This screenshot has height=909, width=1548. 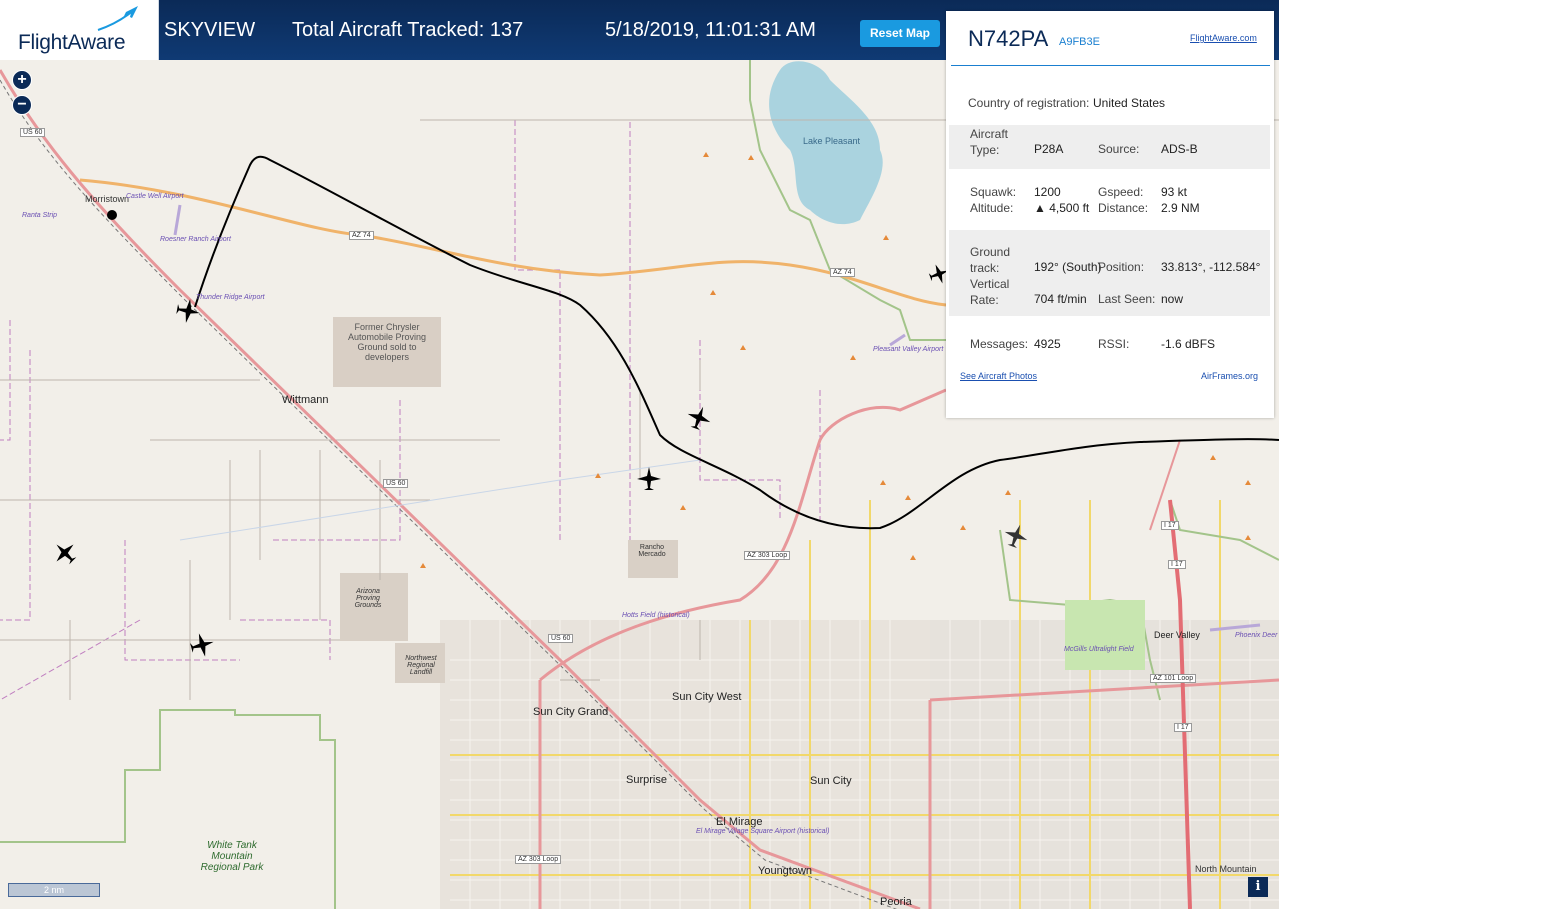 I want to click on zoom-in-button: +, so click(x=22, y=80).